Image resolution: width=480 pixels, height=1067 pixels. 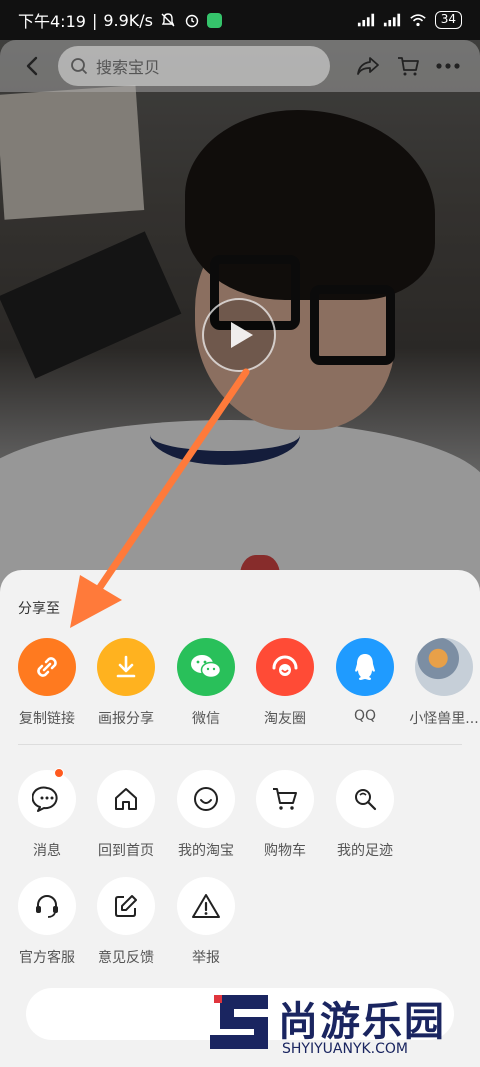 What do you see at coordinates (448, 66) in the screenshot?
I see `more-icon` at bounding box center [448, 66].